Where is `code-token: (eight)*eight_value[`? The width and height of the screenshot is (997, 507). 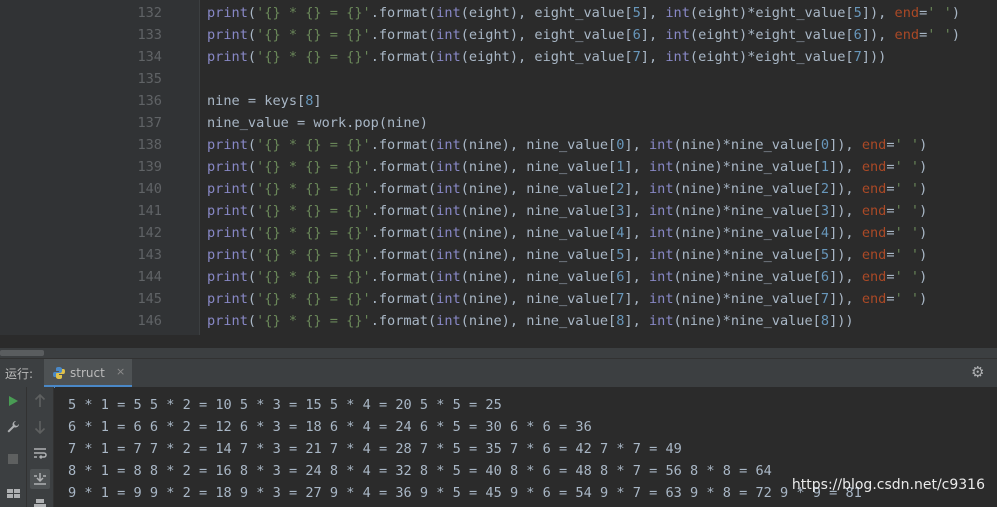
code-token: (eight)*eight_value[ is located at coordinates (771, 35).